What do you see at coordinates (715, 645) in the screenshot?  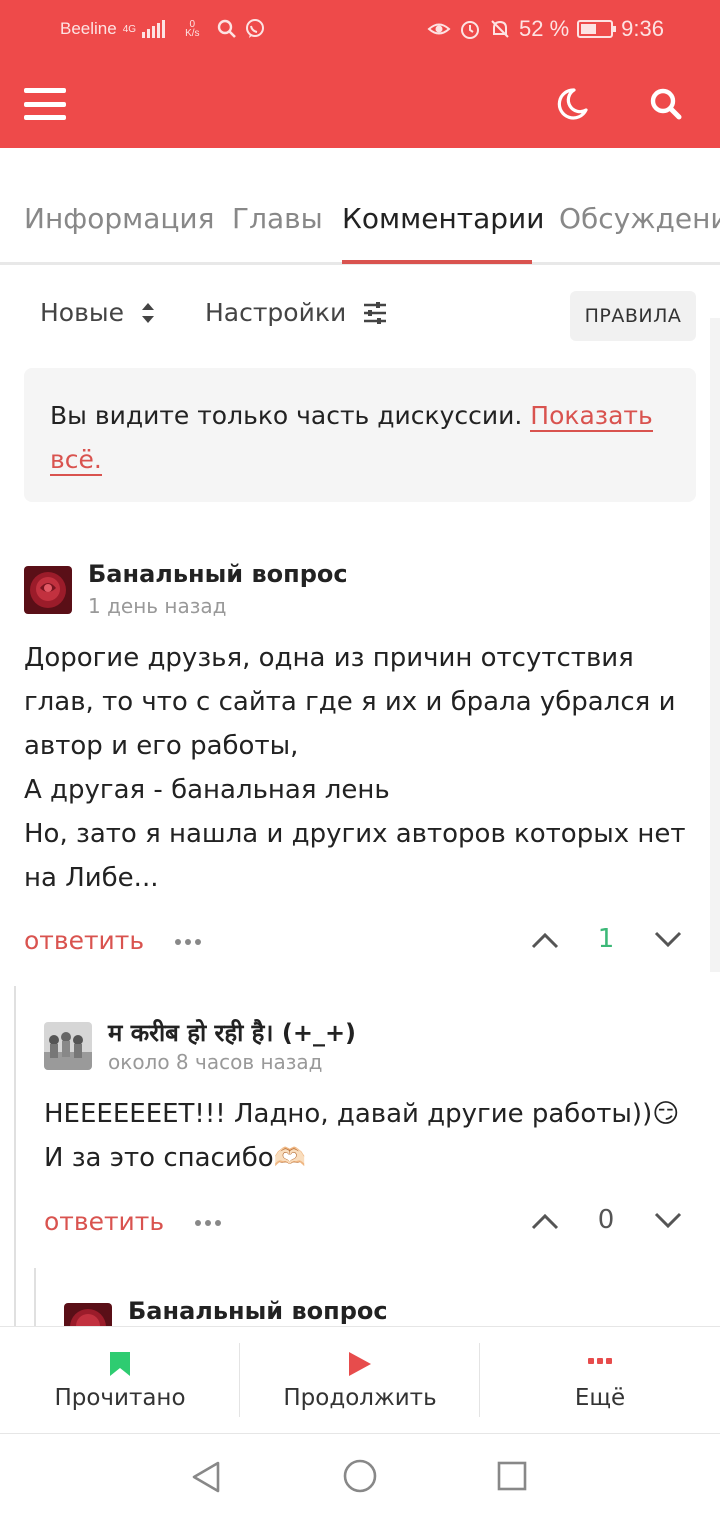 I see `scroll-track` at bounding box center [715, 645].